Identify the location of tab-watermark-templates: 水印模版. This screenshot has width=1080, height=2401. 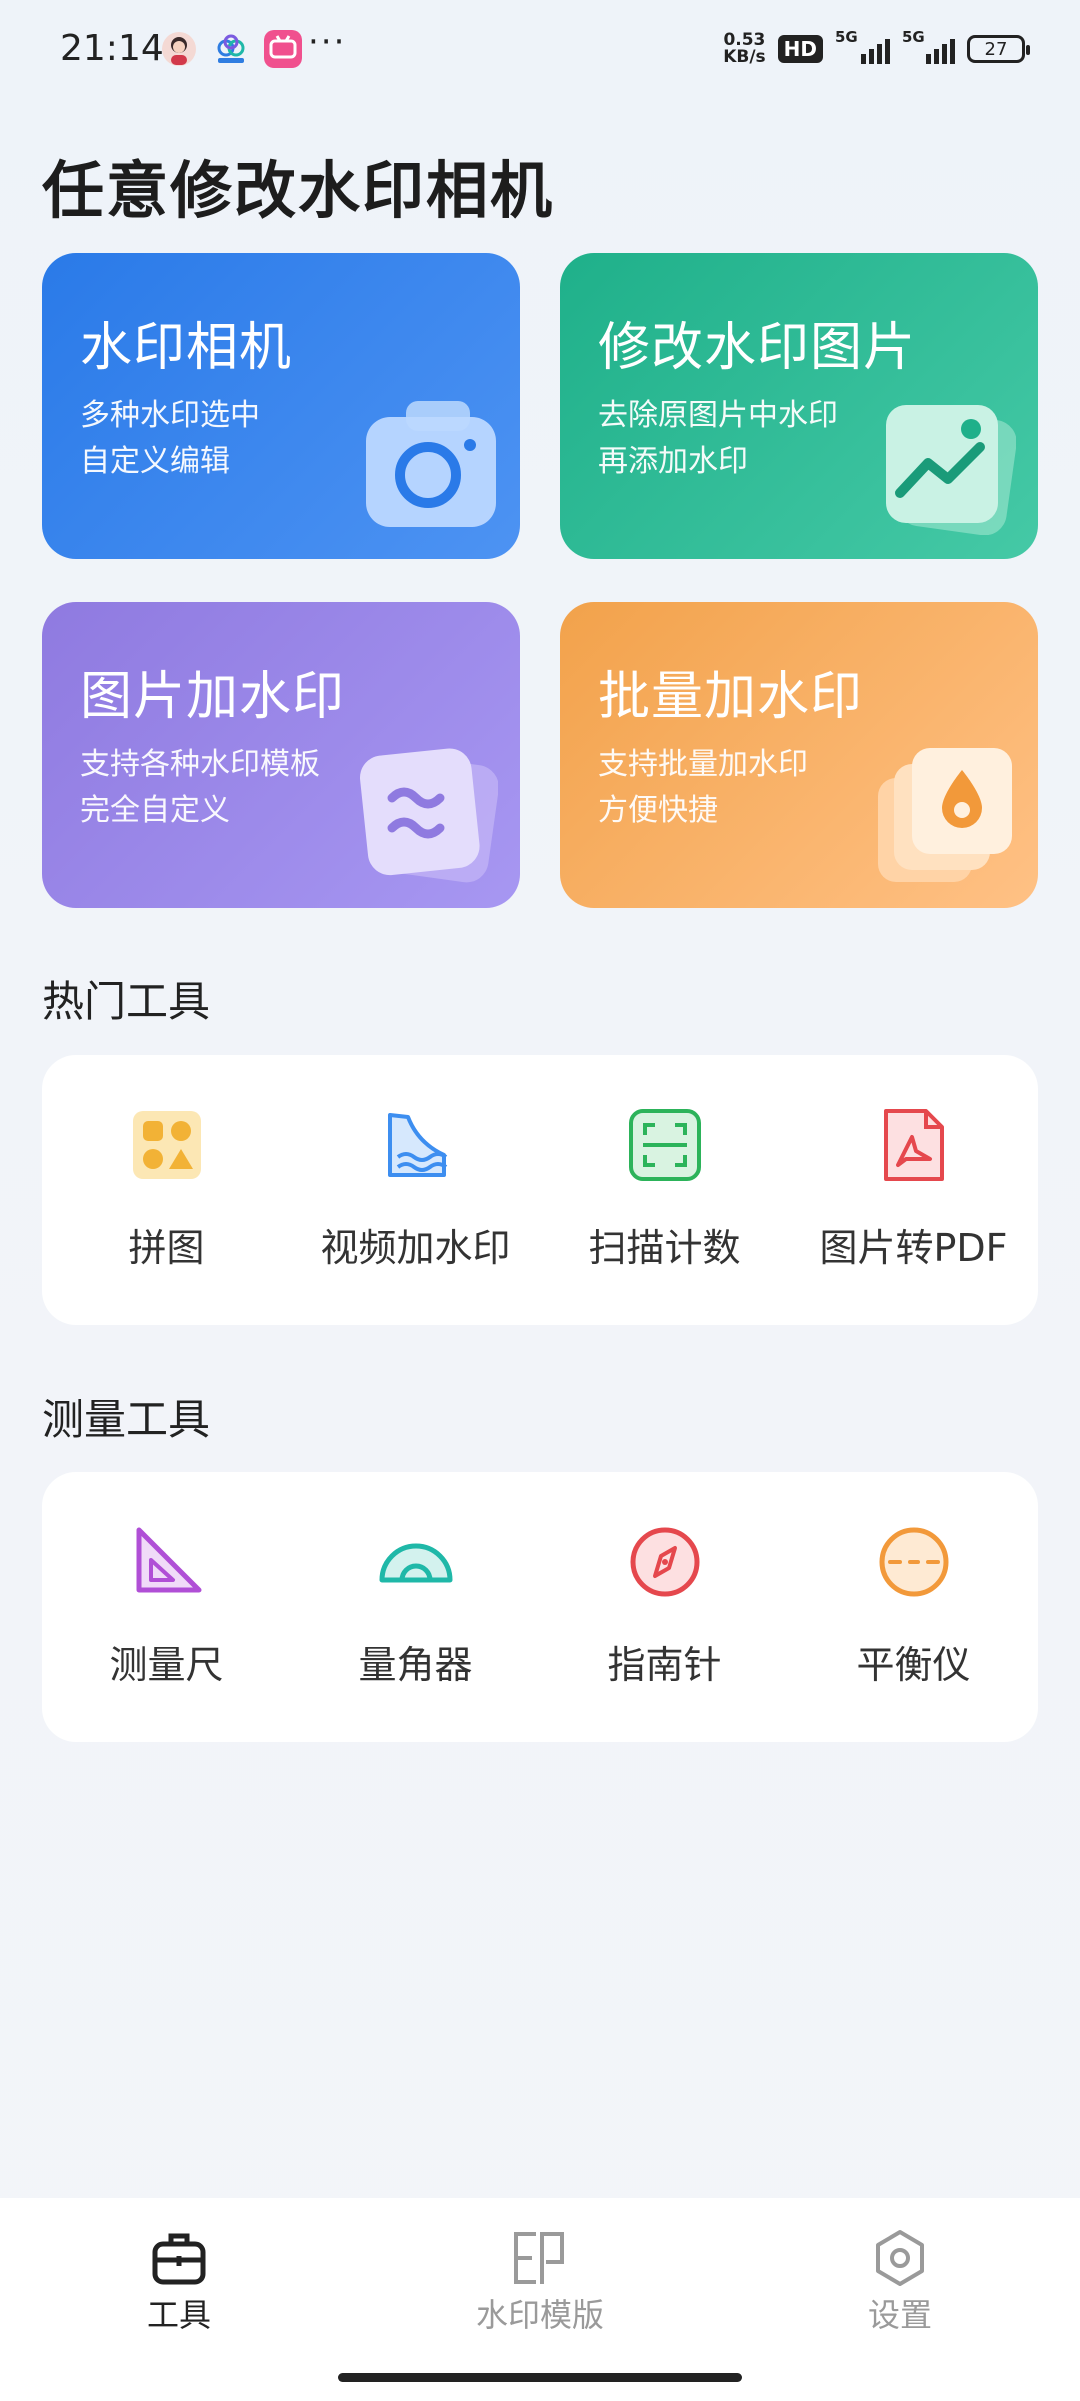
(540, 2282).